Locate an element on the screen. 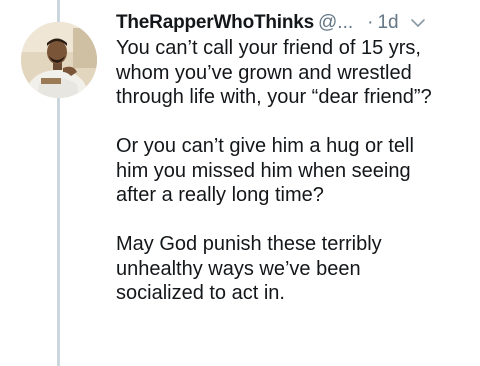 The width and height of the screenshot is (480, 366). avatar is located at coordinates (59, 60).